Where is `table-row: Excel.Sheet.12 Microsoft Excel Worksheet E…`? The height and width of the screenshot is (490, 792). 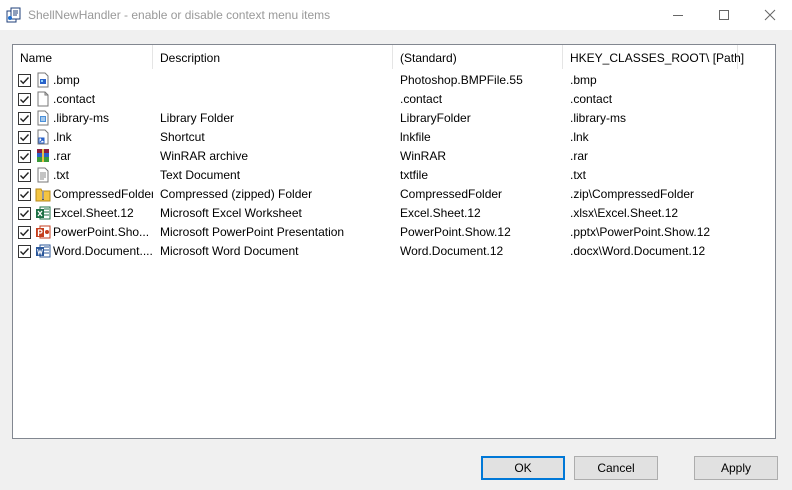 table-row: Excel.Sheet.12 Microsoft Excel Worksheet E… is located at coordinates (394, 213).